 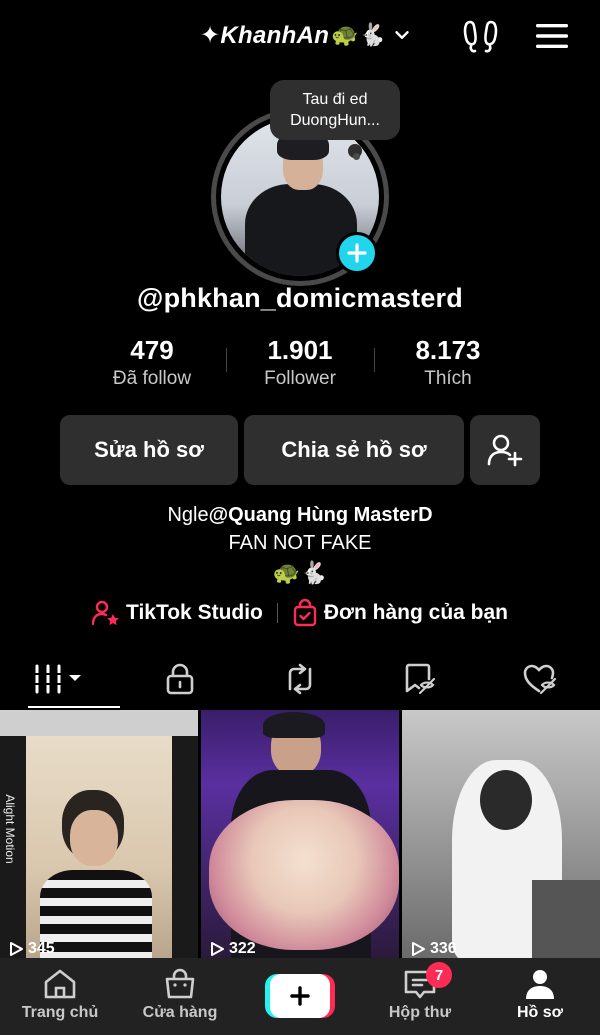 I want to click on play-count: 345, so click(x=31, y=949).